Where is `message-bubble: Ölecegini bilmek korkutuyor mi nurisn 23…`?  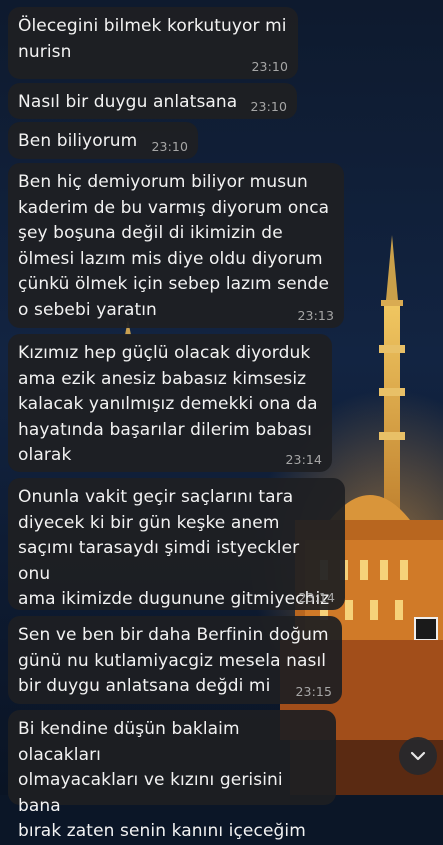
message-bubble: Ölecegini bilmek korkutuyor mi nurisn 23… is located at coordinates (153, 43).